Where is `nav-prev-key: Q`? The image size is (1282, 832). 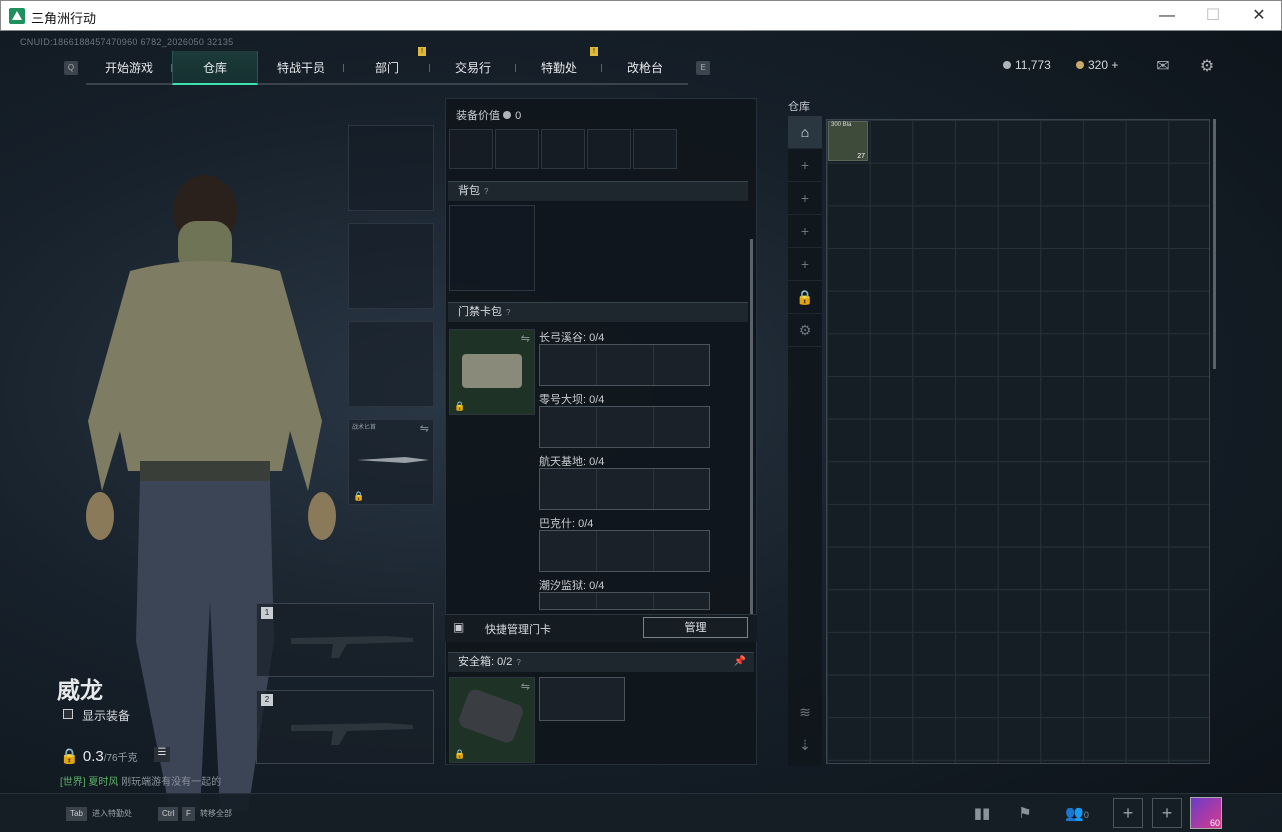
nav-prev-key: Q is located at coordinates (71, 68).